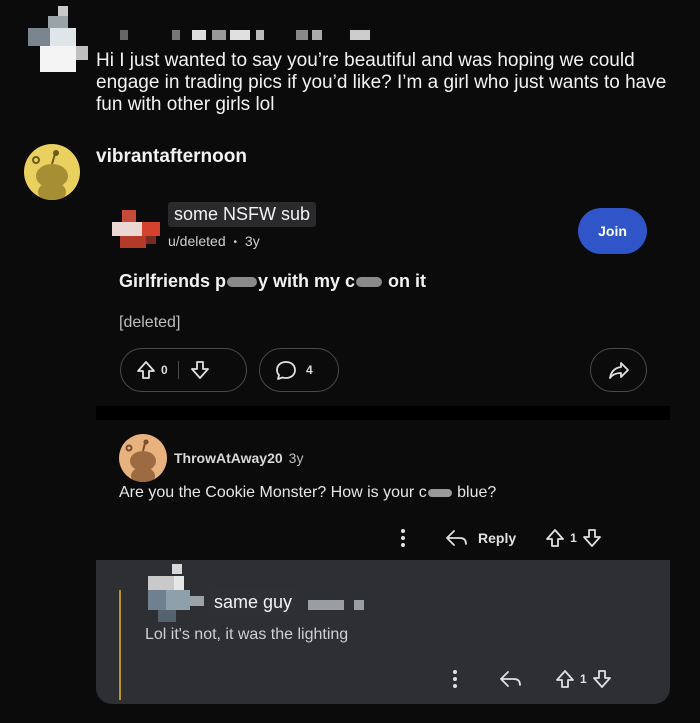 The width and height of the screenshot is (700, 723). I want to click on reply-vote-count: 1, so click(583, 679).